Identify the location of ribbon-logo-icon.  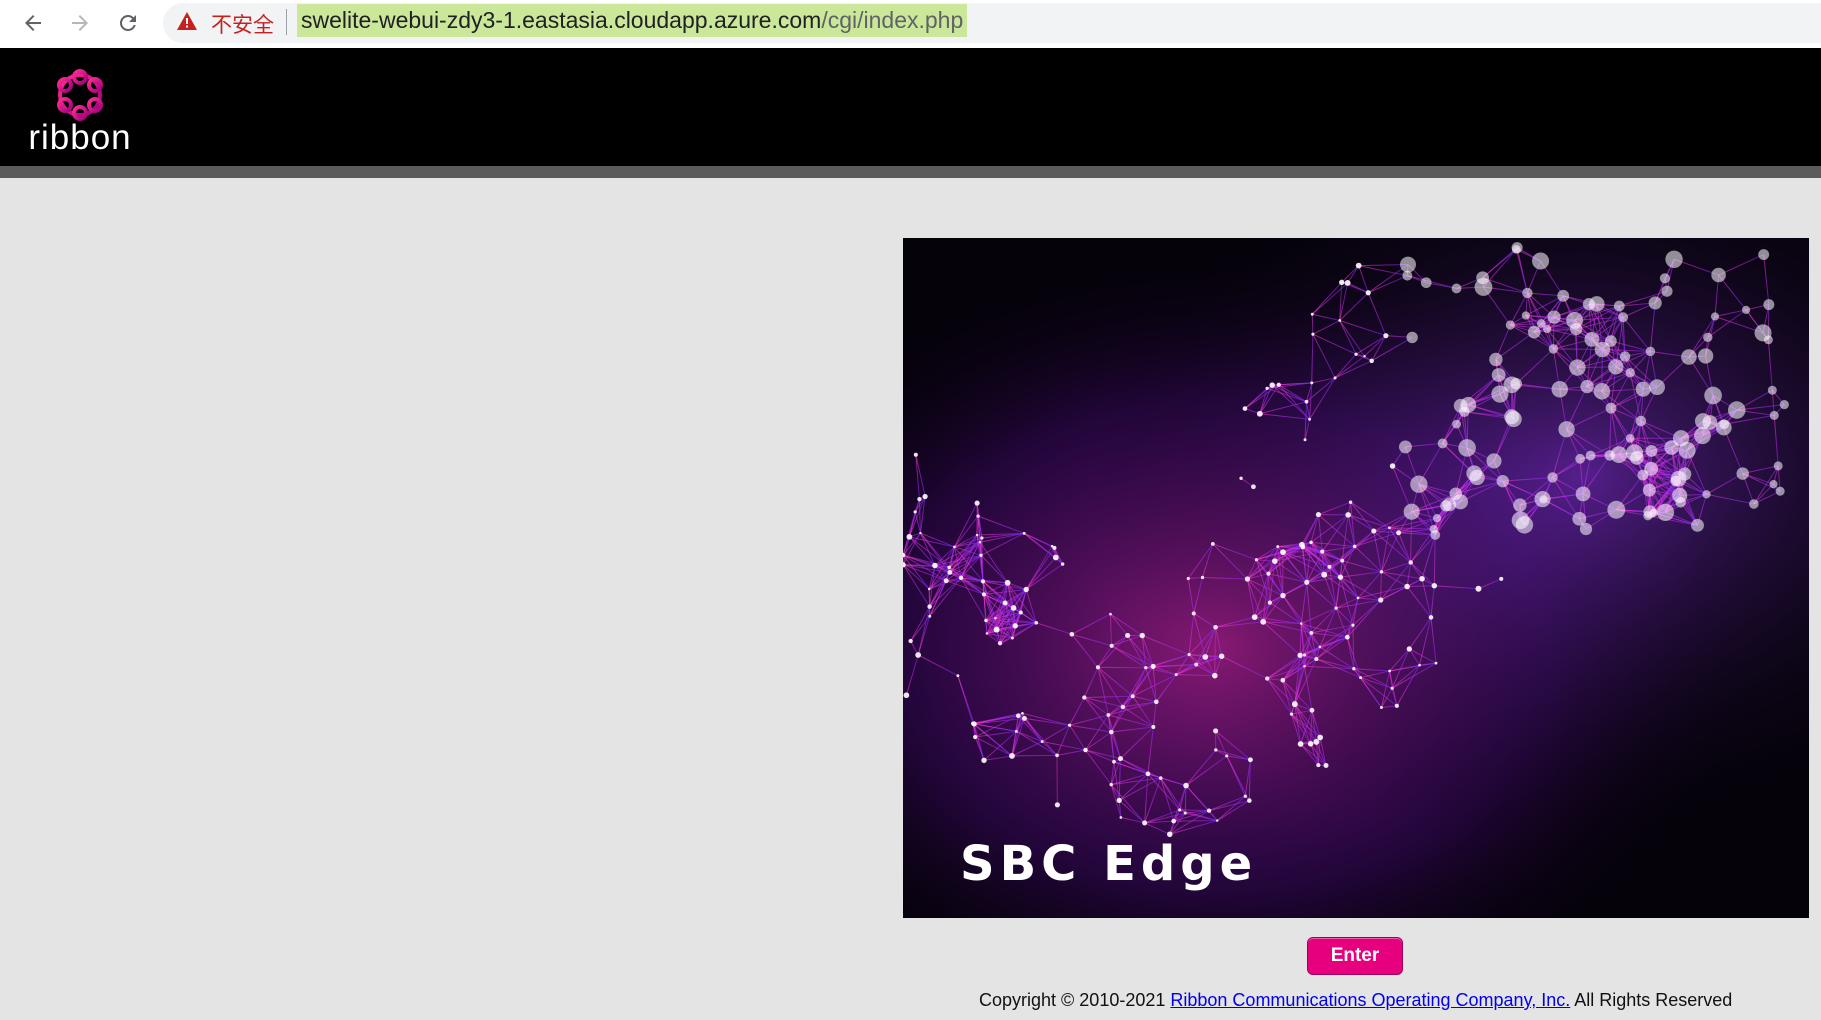
(80, 95).